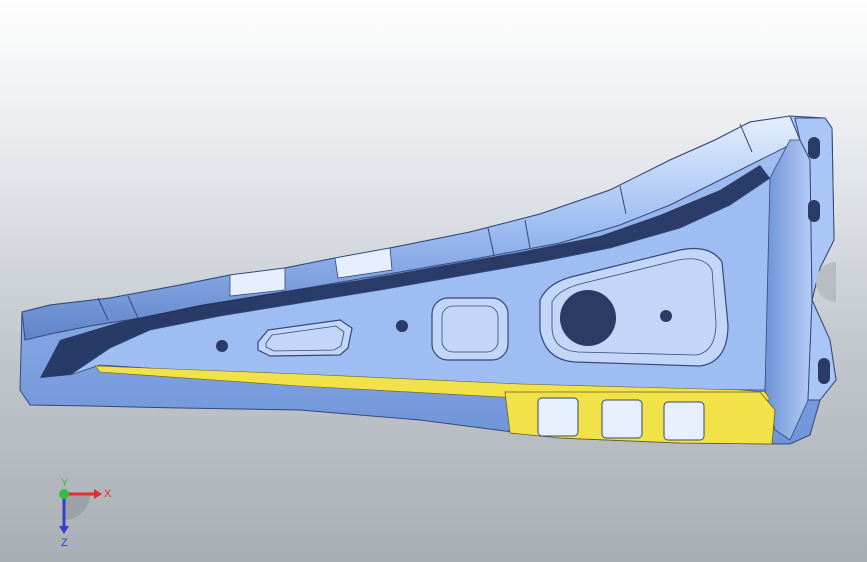 Image resolution: width=867 pixels, height=562 pixels. What do you see at coordinates (77, 507) in the screenshot?
I see `triad-shadow` at bounding box center [77, 507].